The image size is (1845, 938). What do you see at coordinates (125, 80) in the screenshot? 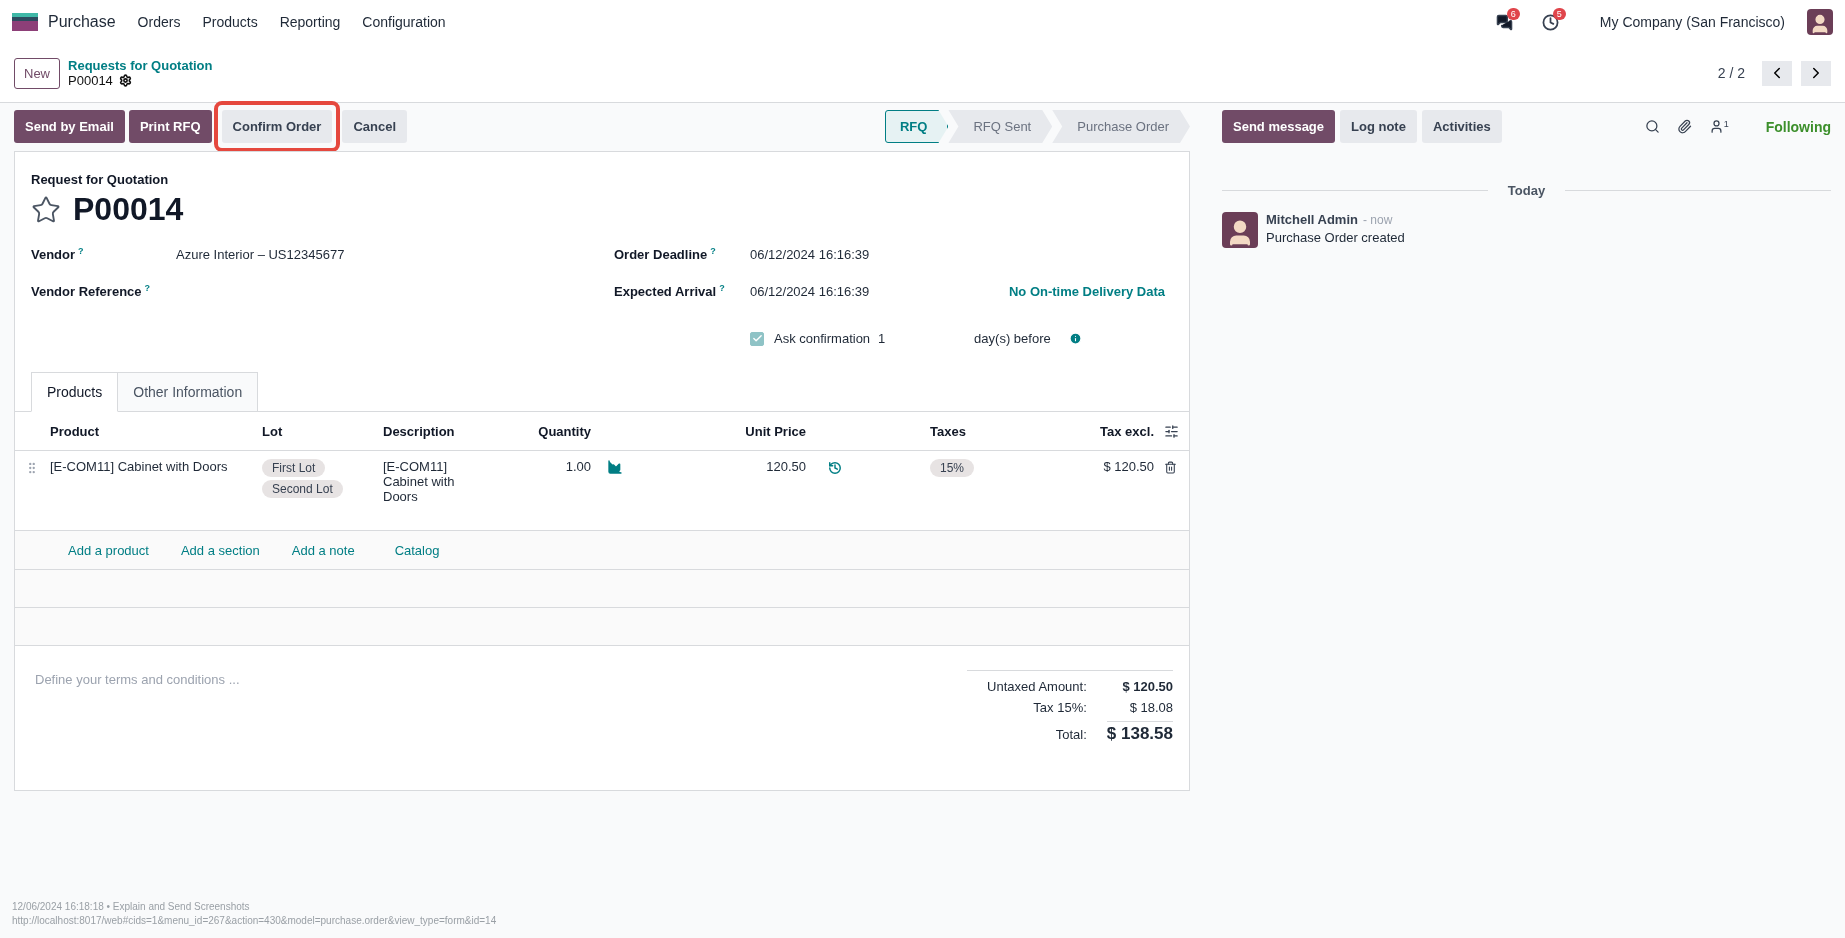
I see `settings-icon` at bounding box center [125, 80].